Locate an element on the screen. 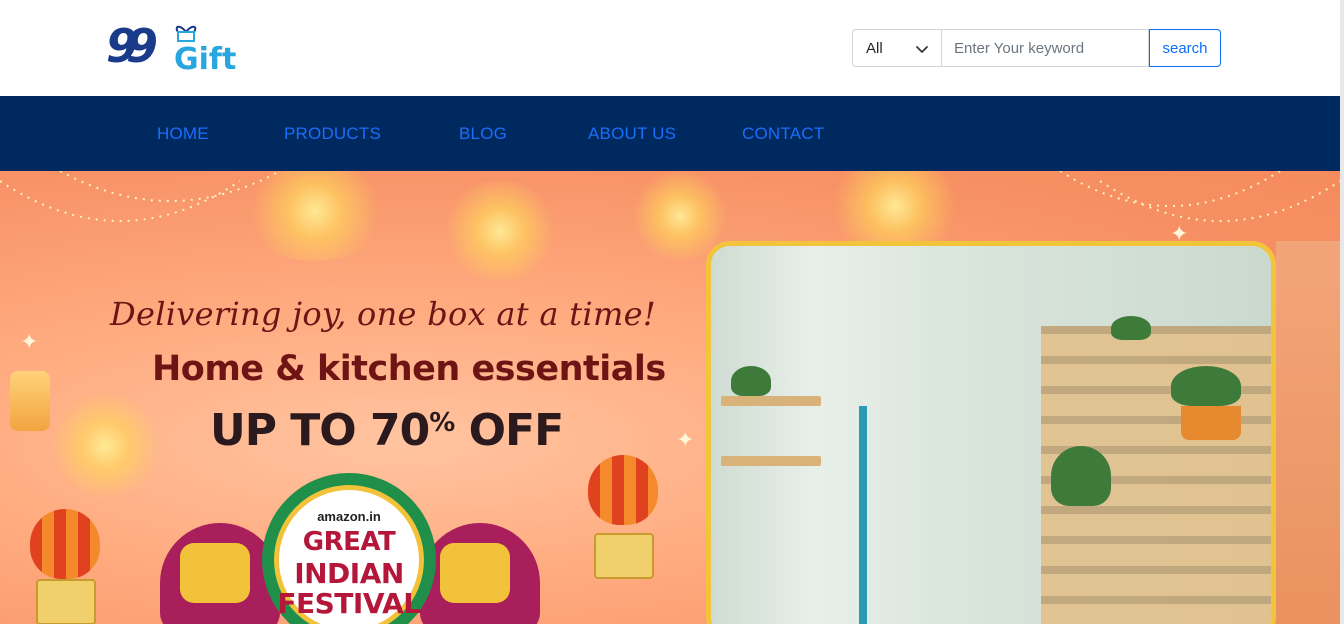  category-select: All is located at coordinates (897, 48).